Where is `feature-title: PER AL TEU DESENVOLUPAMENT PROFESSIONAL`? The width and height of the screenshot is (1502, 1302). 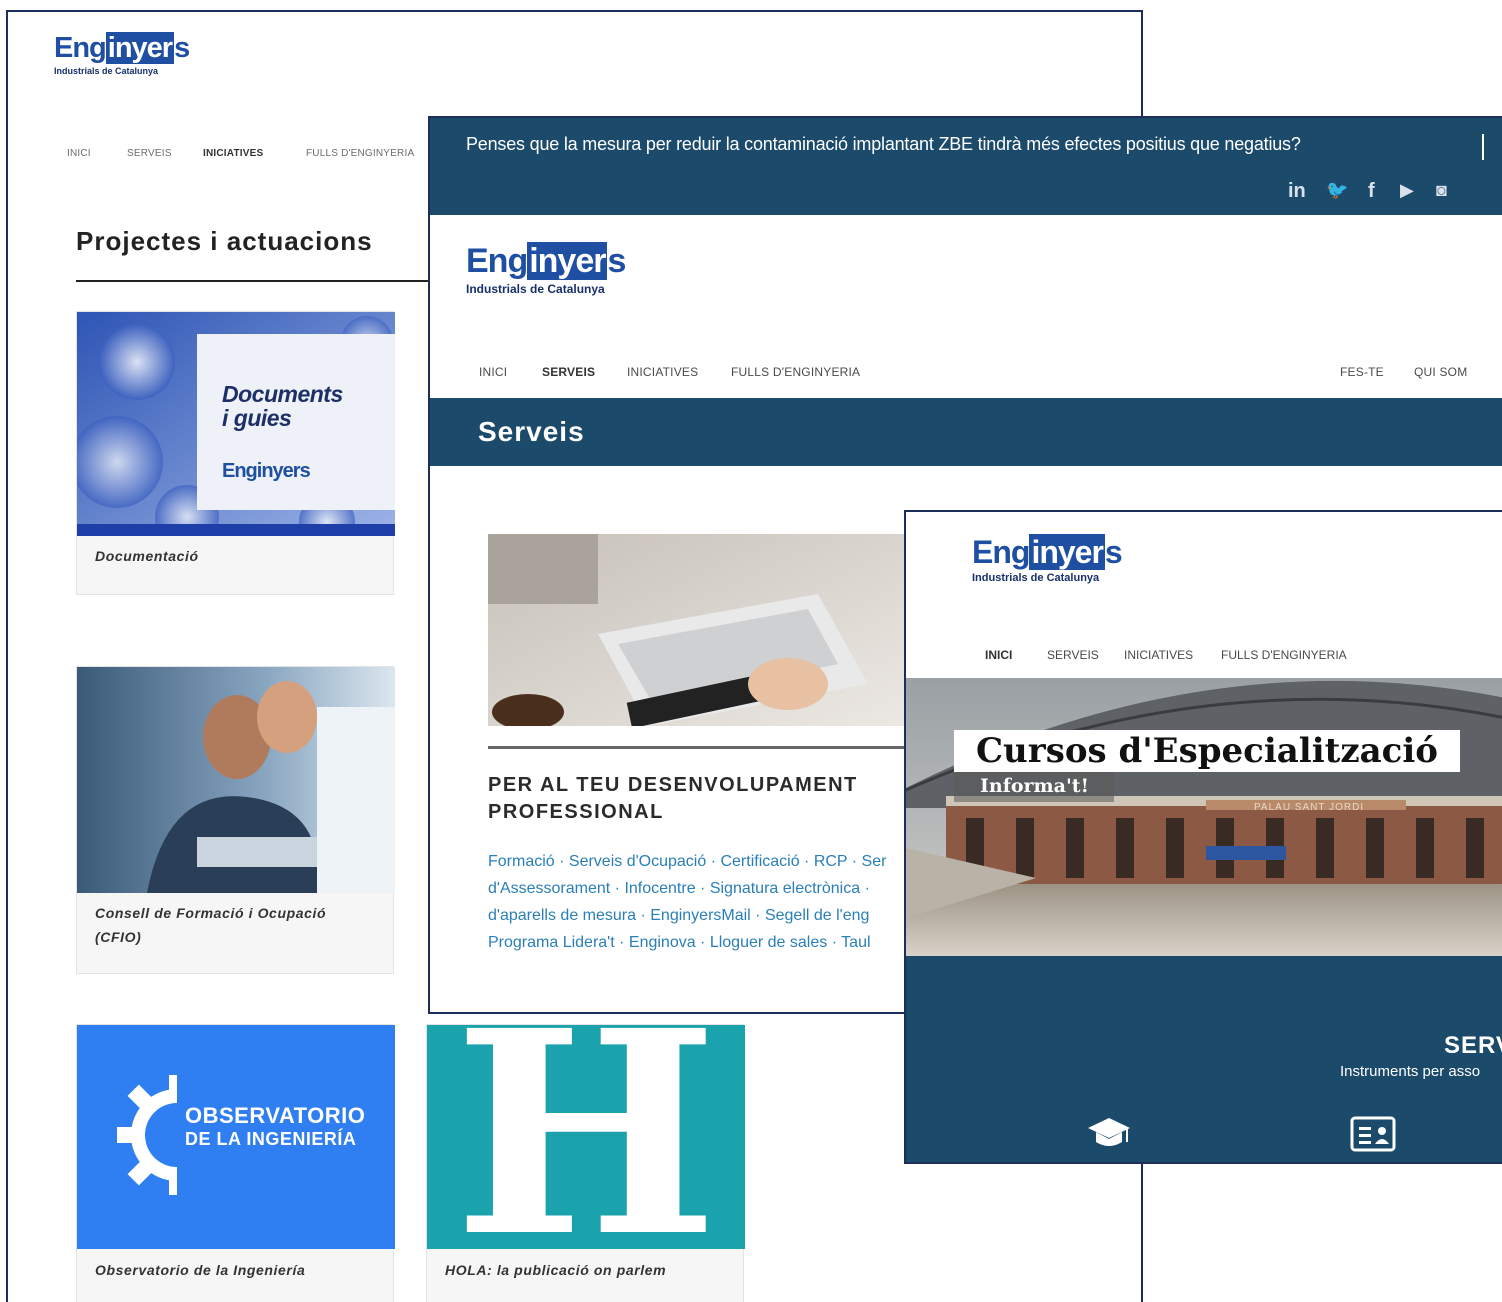
feature-title: PER AL TEU DESENVOLUPAMENT PROFESSIONAL is located at coordinates (673, 798).